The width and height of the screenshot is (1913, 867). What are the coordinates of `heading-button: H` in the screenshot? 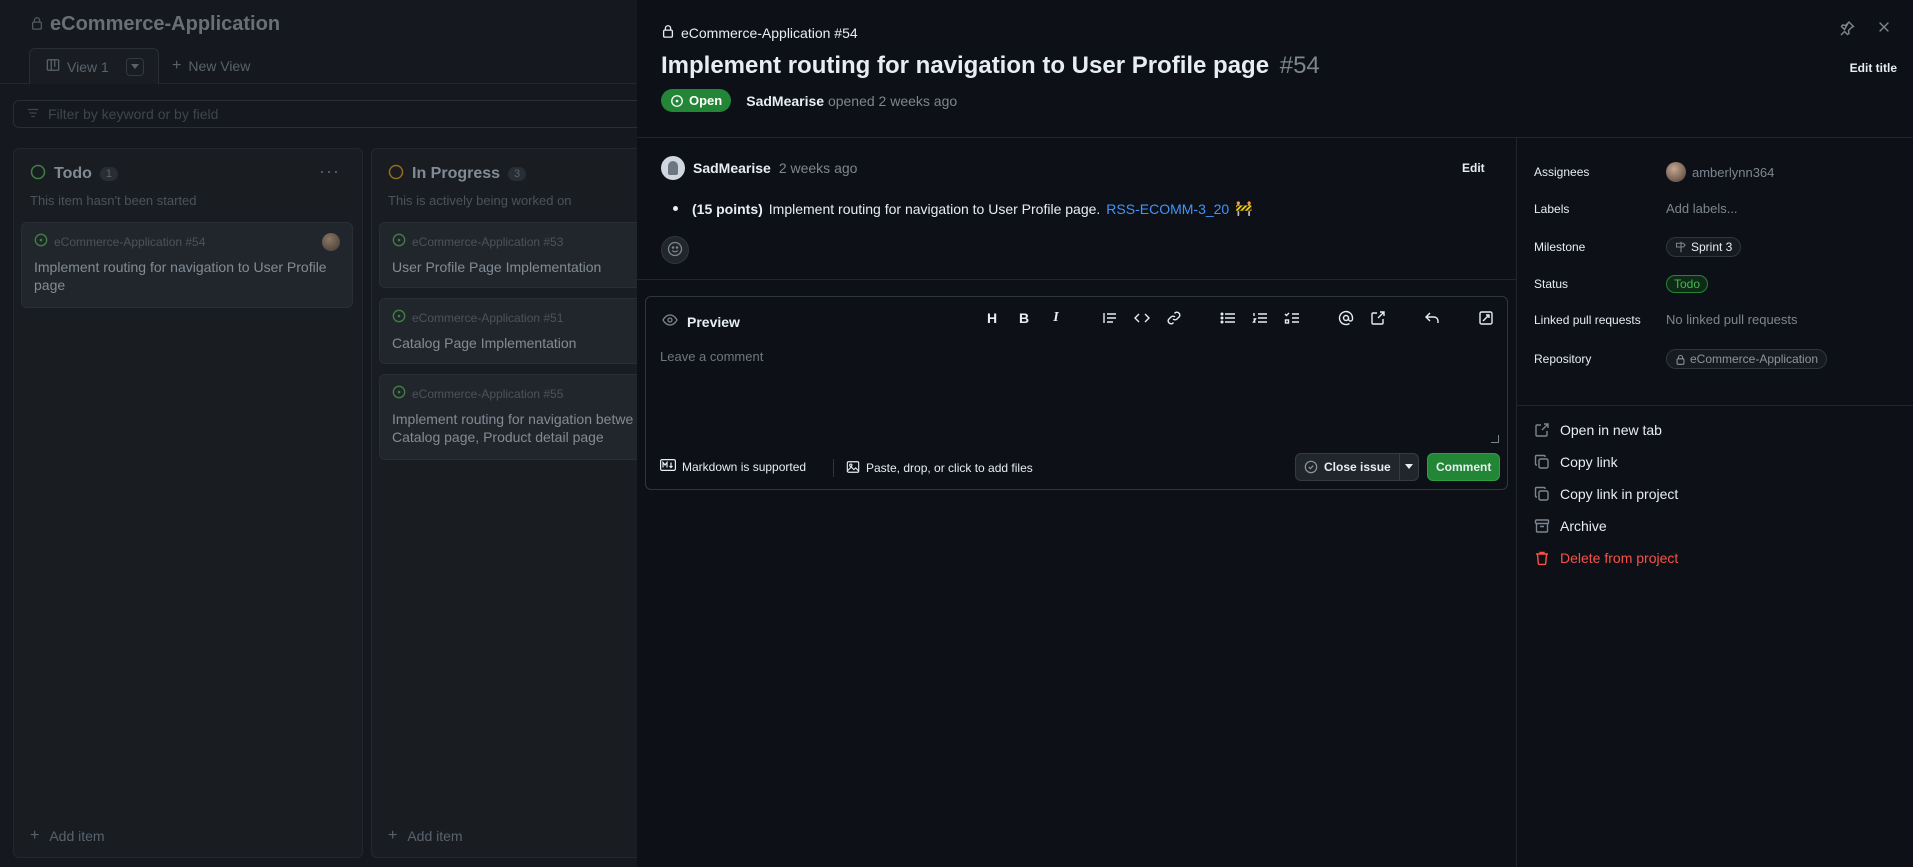 It's located at (992, 318).